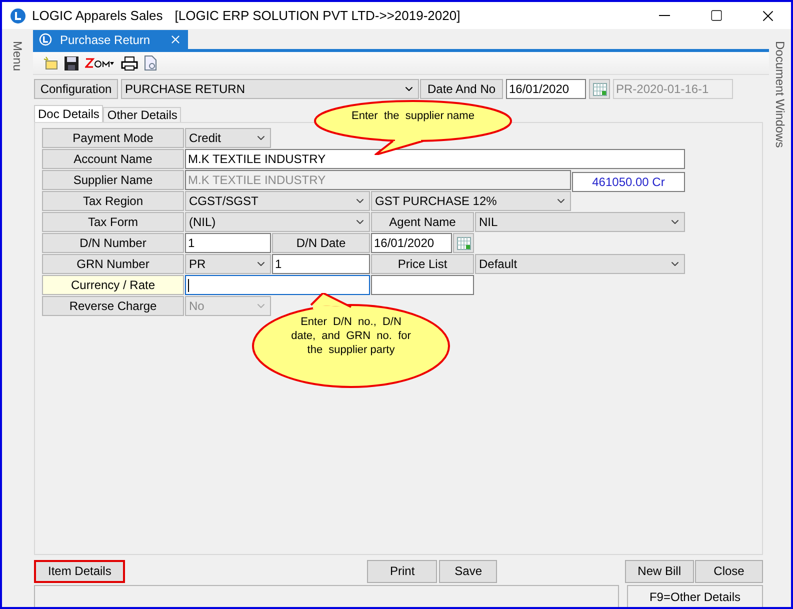 Image resolution: width=793 pixels, height=609 pixels. I want to click on menu-panel-tab: Menu, so click(17, 56).